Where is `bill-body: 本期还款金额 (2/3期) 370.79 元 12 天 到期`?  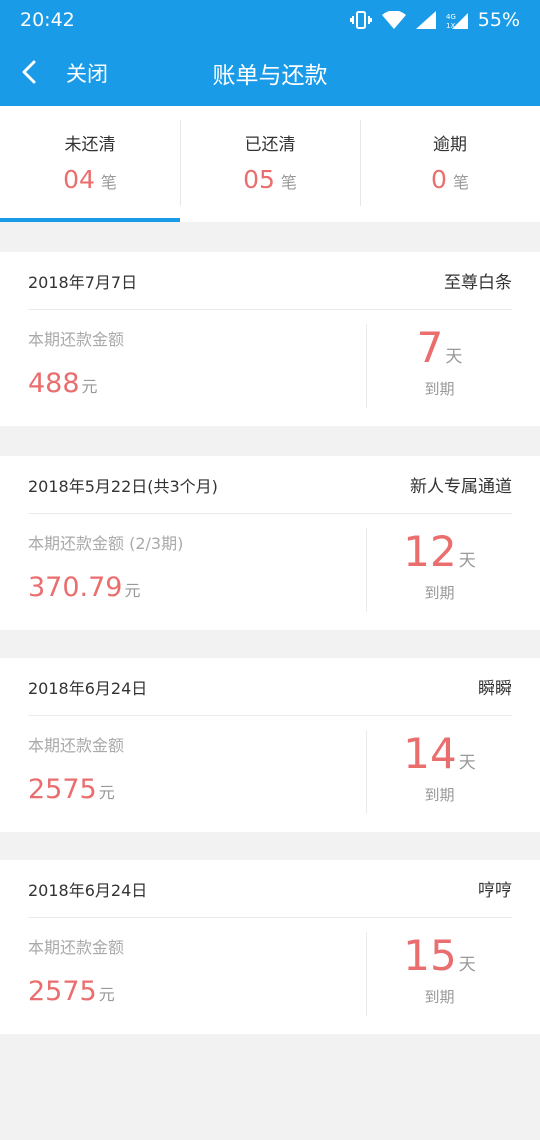
bill-body: 本期还款金额 (2/3期) 370.79 元 12 天 到期 is located at coordinates (270, 572).